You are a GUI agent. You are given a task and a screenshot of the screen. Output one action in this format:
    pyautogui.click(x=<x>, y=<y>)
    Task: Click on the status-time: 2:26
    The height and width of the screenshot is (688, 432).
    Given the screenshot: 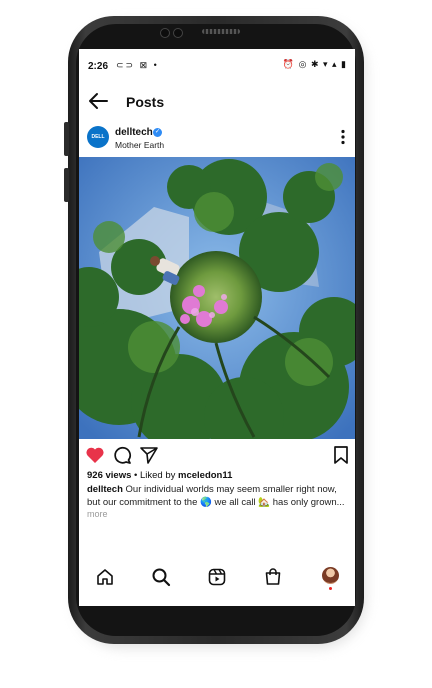 What is the action you would take?
    pyautogui.click(x=98, y=66)
    